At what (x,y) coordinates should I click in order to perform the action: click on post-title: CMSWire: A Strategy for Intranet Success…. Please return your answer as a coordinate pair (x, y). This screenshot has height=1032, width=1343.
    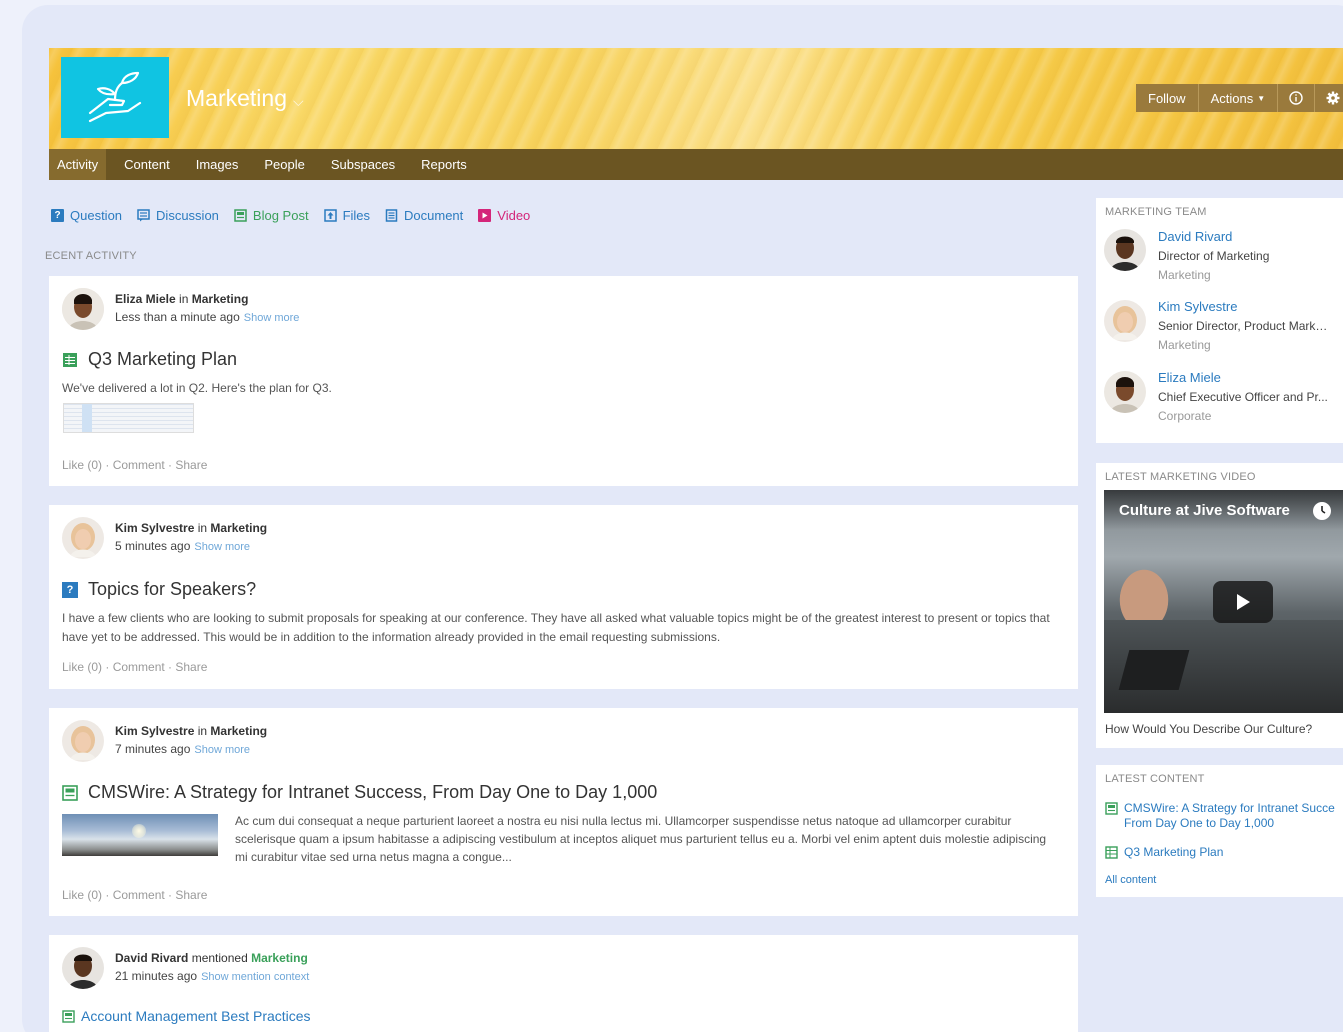
    Looking at the image, I should click on (359, 792).